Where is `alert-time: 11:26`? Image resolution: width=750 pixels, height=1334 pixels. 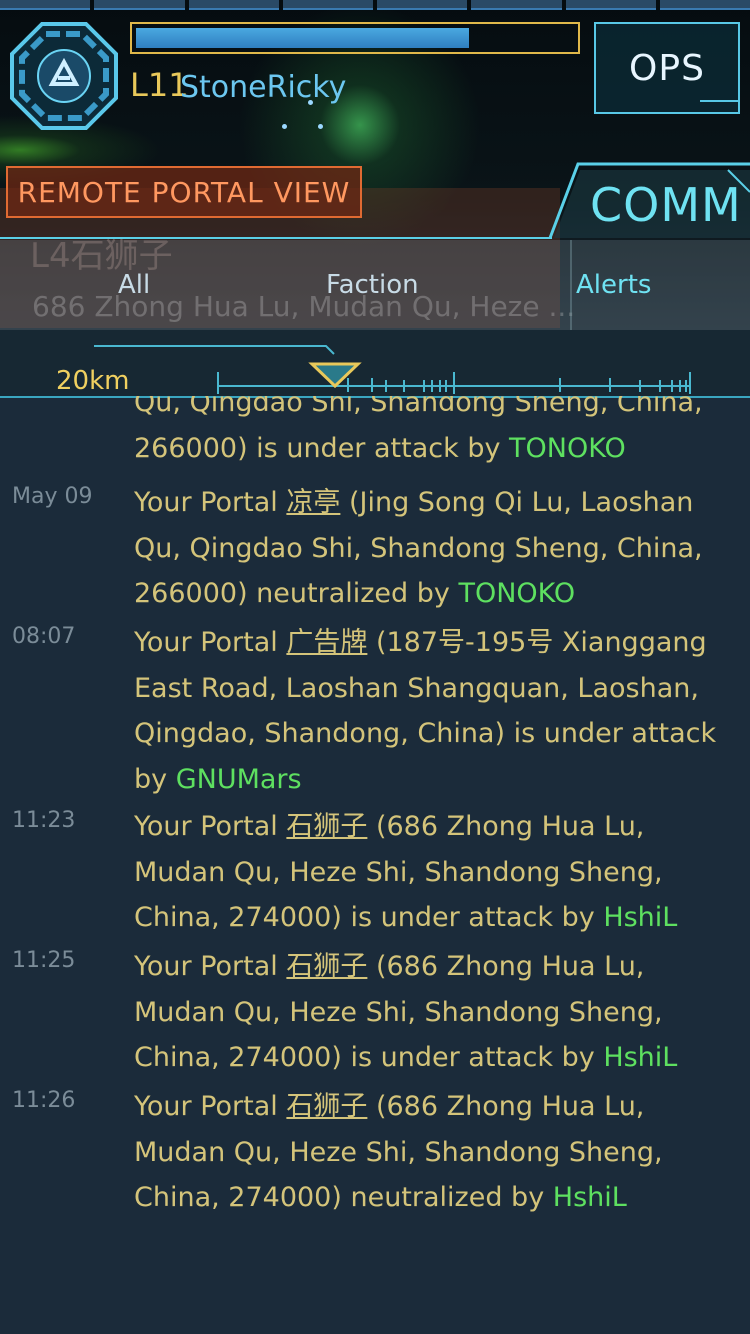 alert-time: 11:26 is located at coordinates (44, 1100).